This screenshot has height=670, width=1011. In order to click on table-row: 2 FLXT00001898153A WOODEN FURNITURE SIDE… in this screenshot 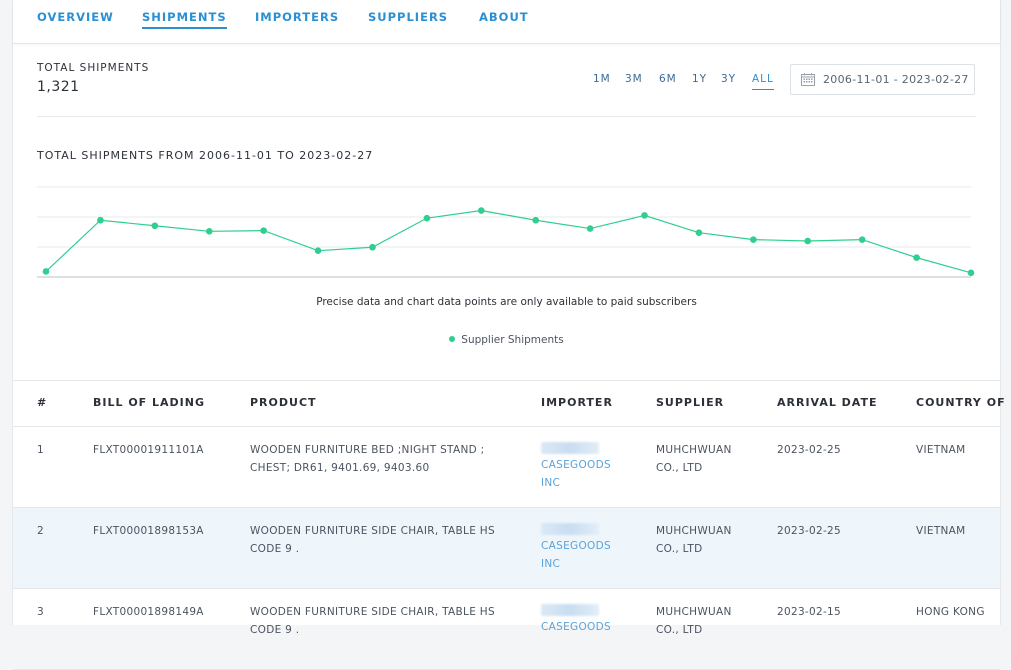, I will do `click(506, 548)`.